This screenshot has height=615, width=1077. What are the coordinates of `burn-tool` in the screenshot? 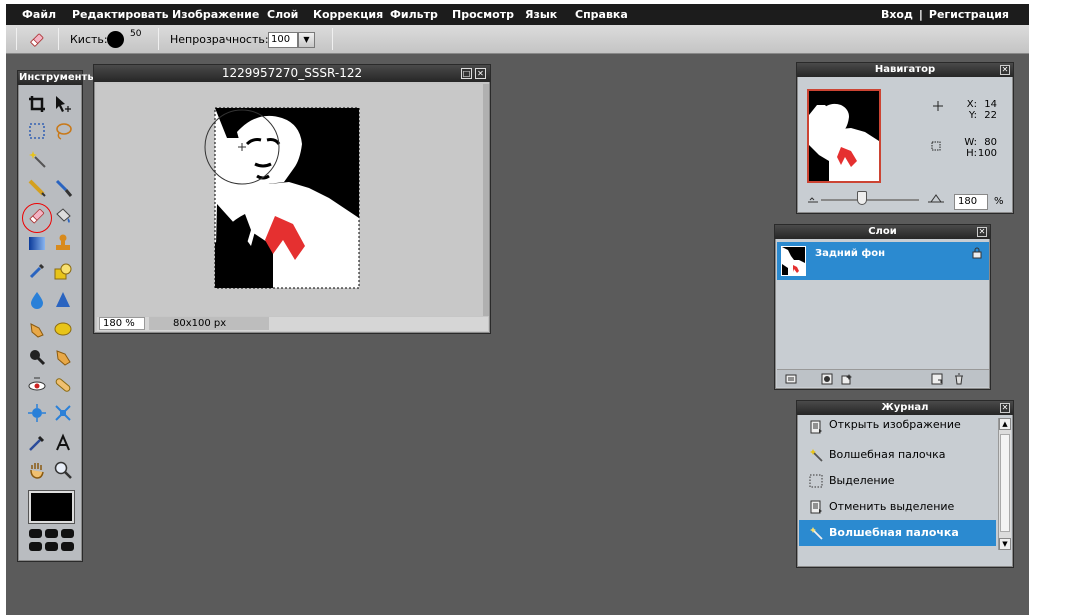 It's located at (63, 357).